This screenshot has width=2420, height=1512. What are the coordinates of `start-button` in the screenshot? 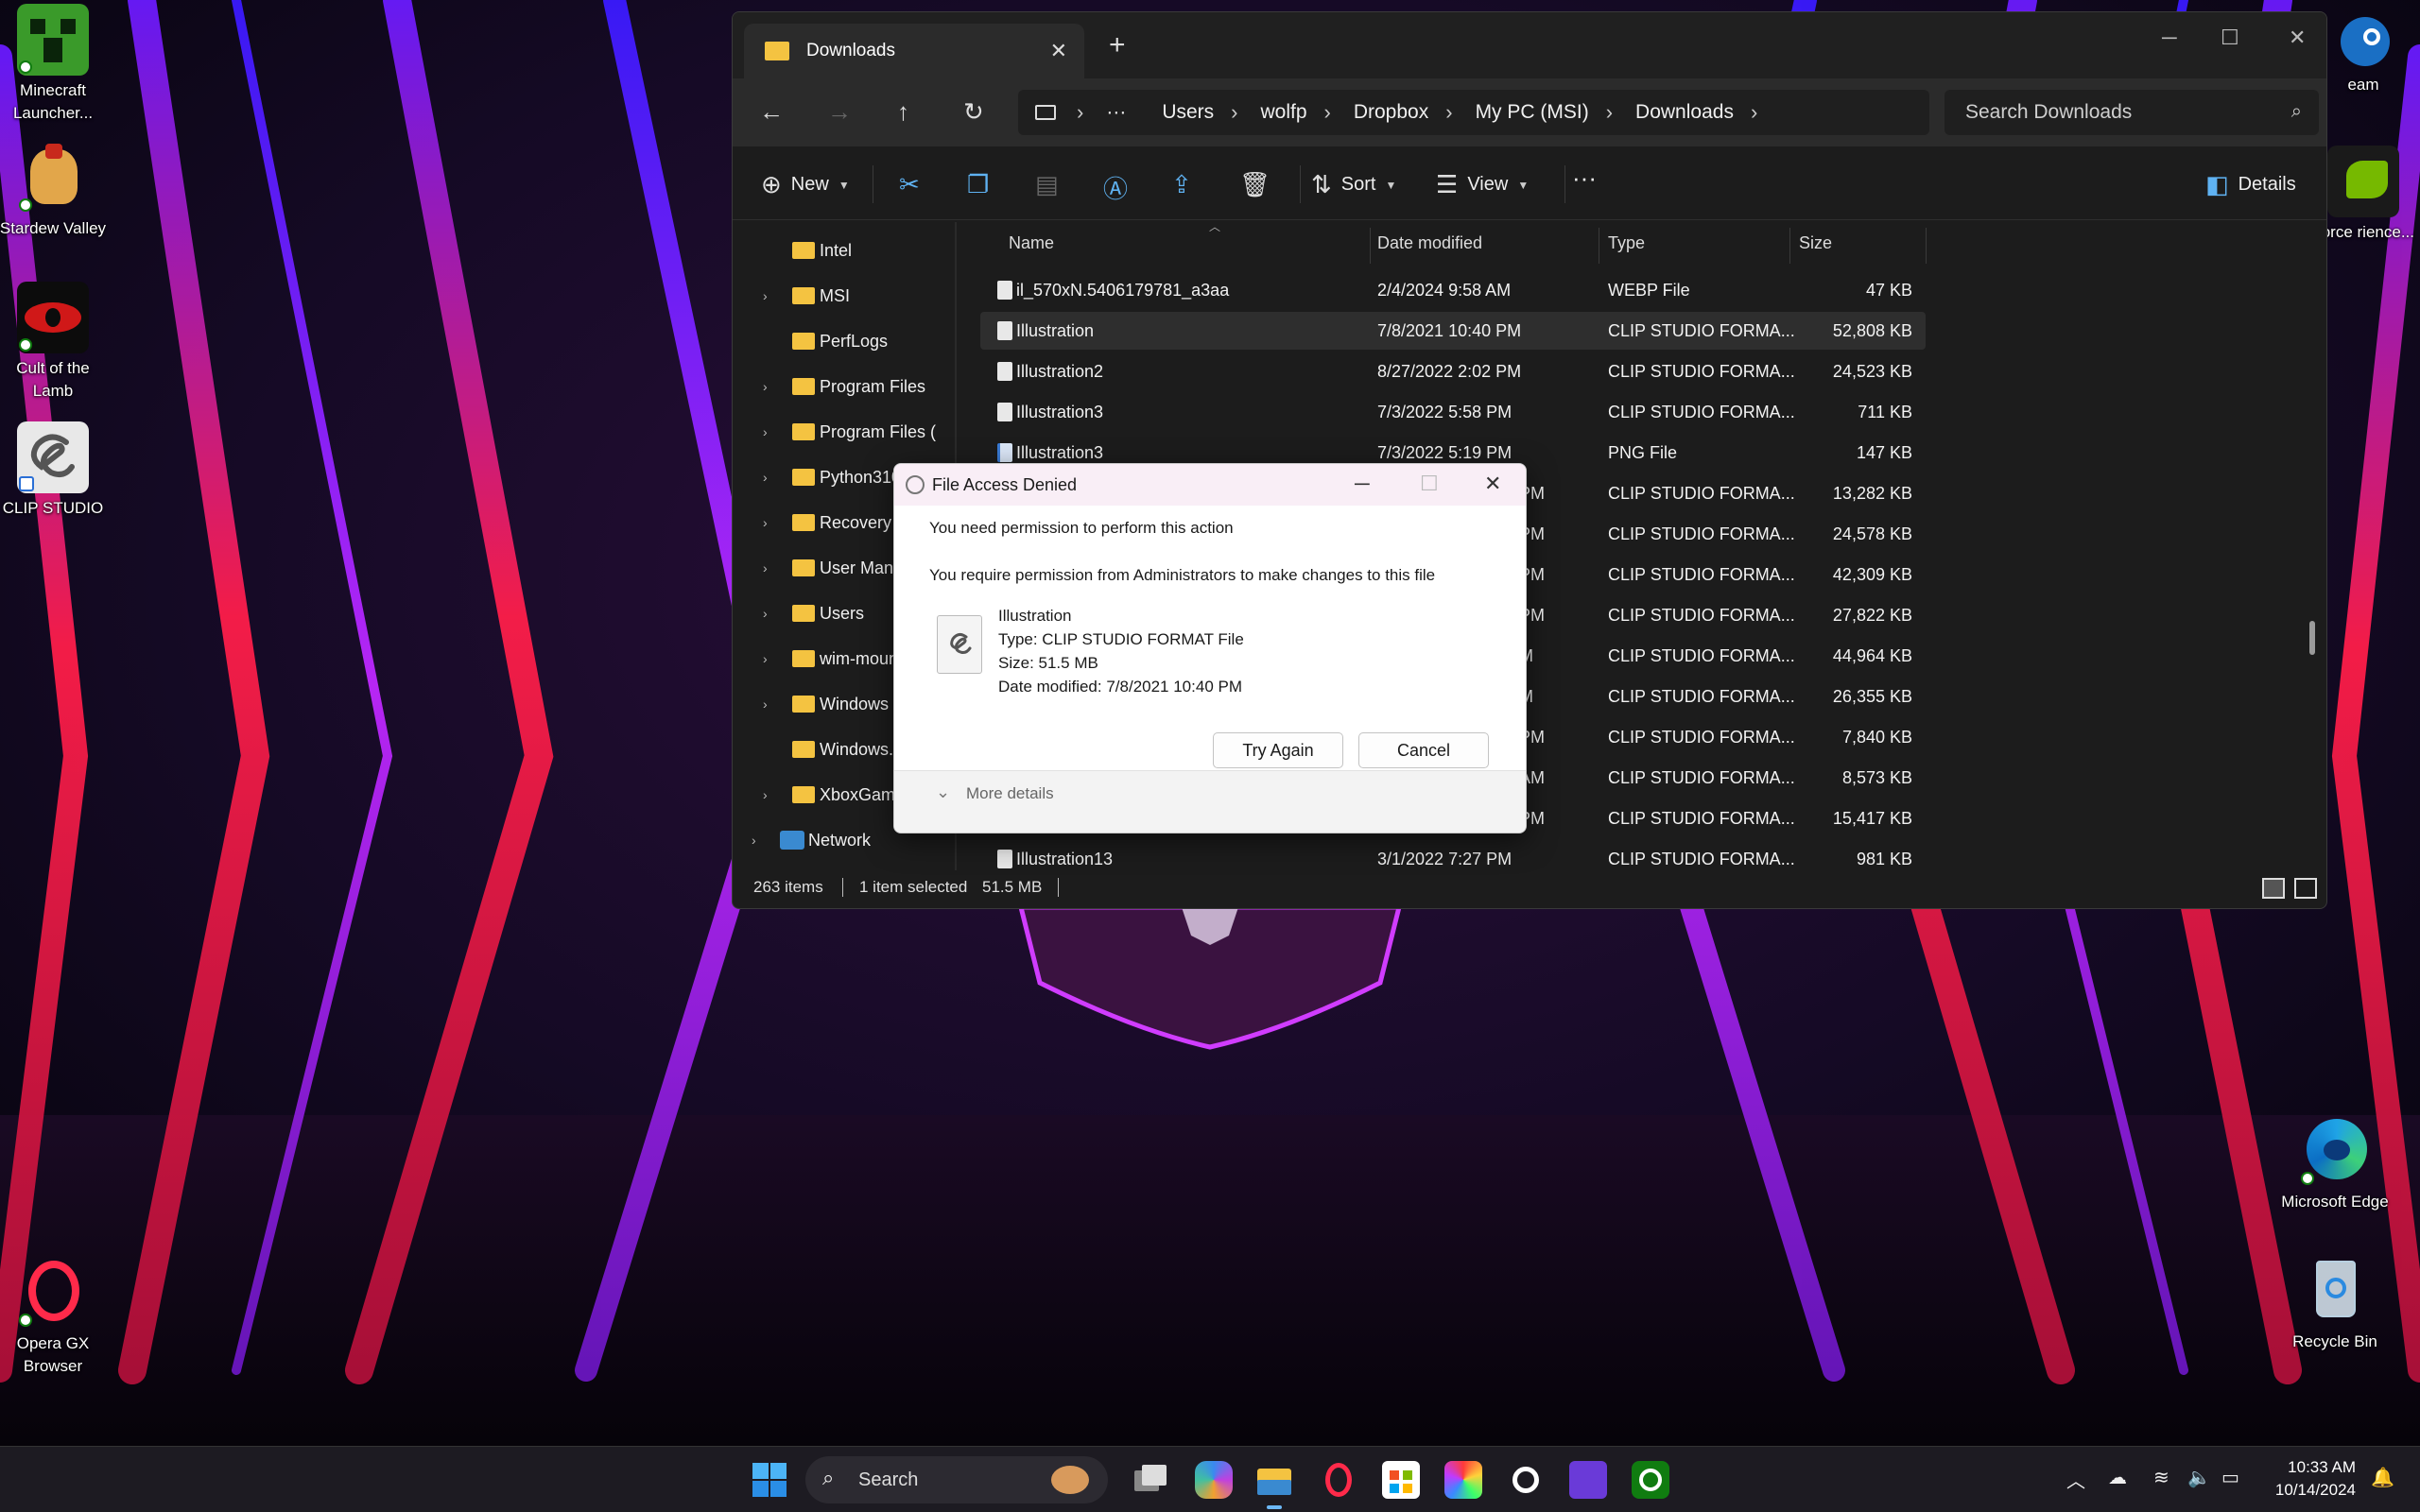 It's located at (769, 1480).